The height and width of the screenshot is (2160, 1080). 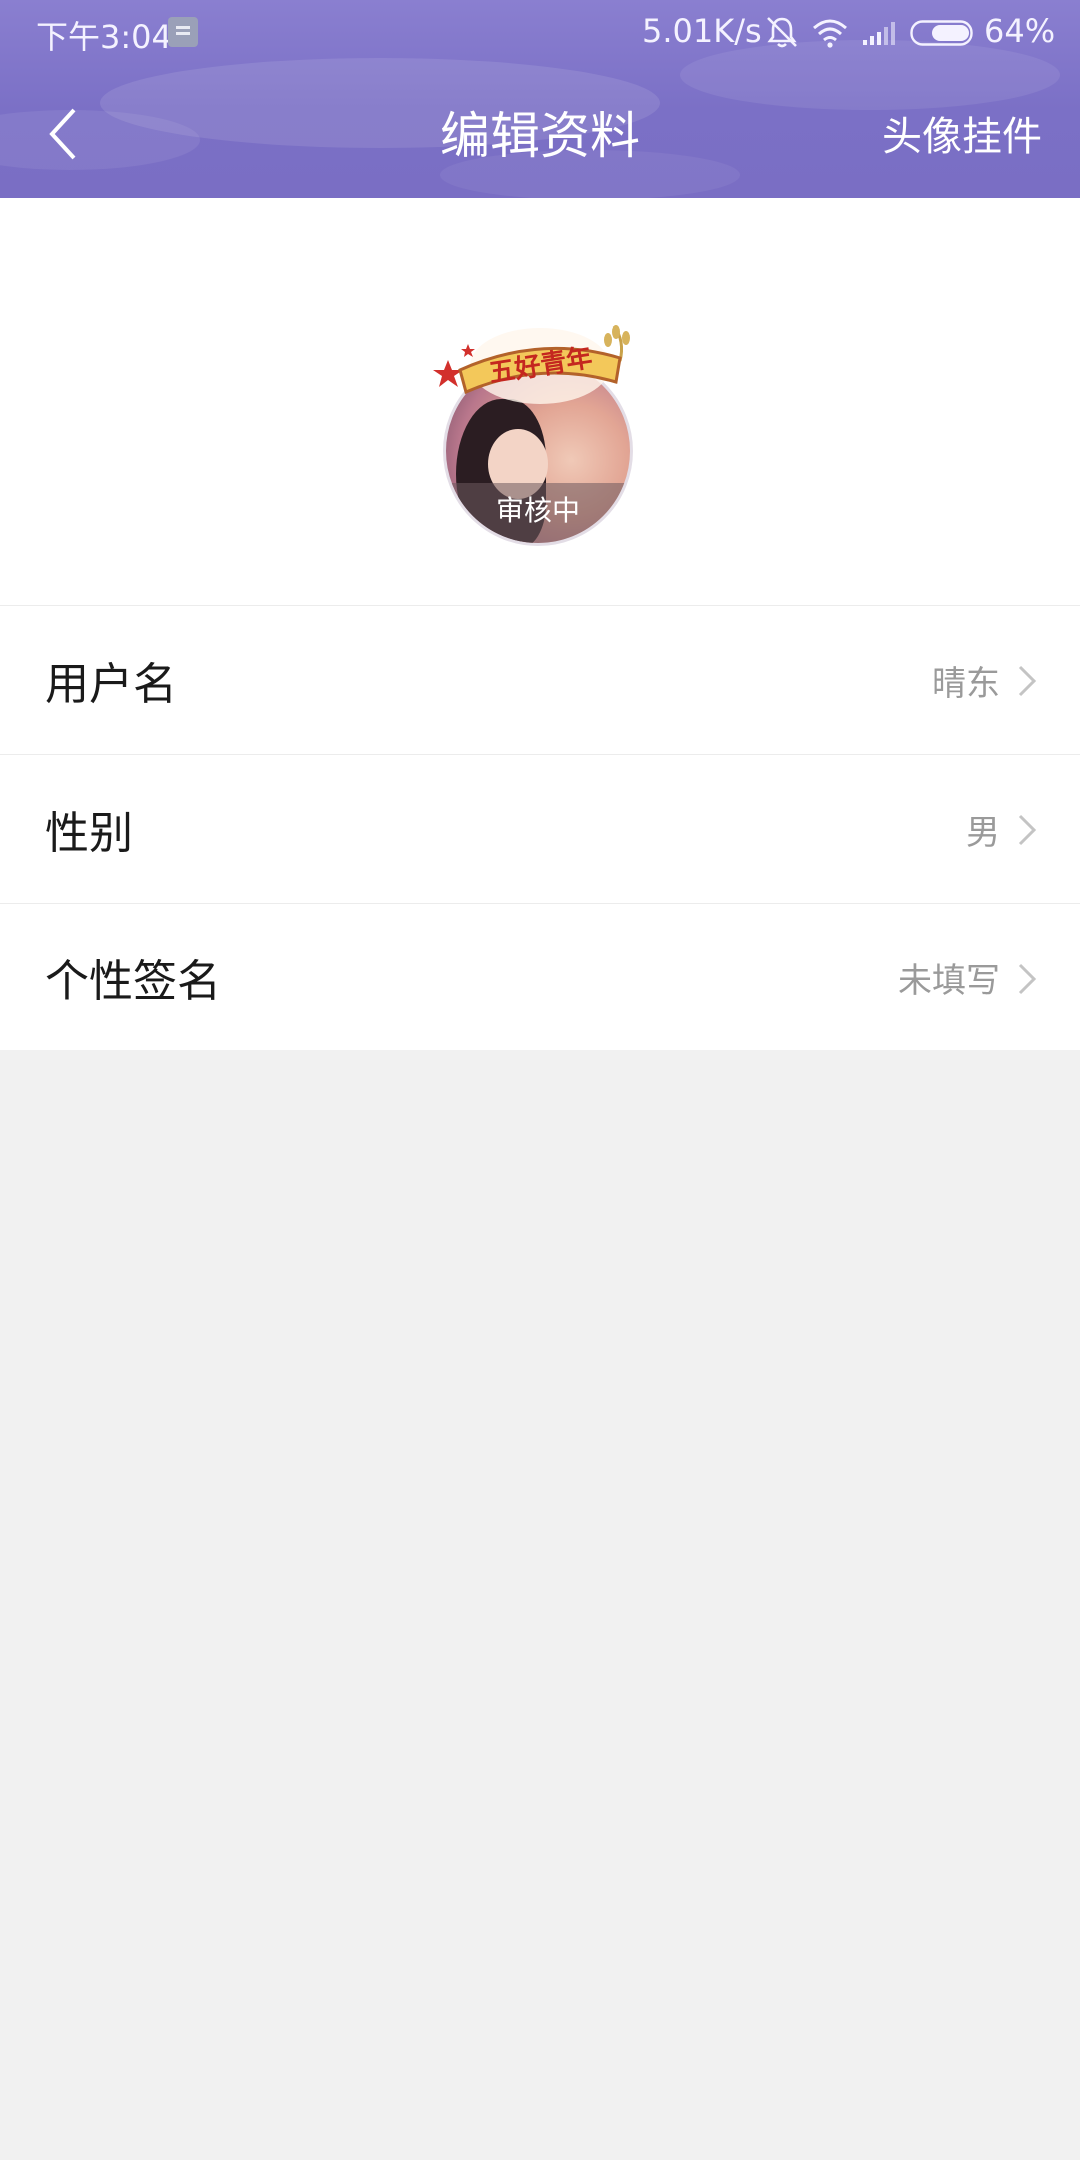 What do you see at coordinates (879, 33) in the screenshot?
I see `signal-icon` at bounding box center [879, 33].